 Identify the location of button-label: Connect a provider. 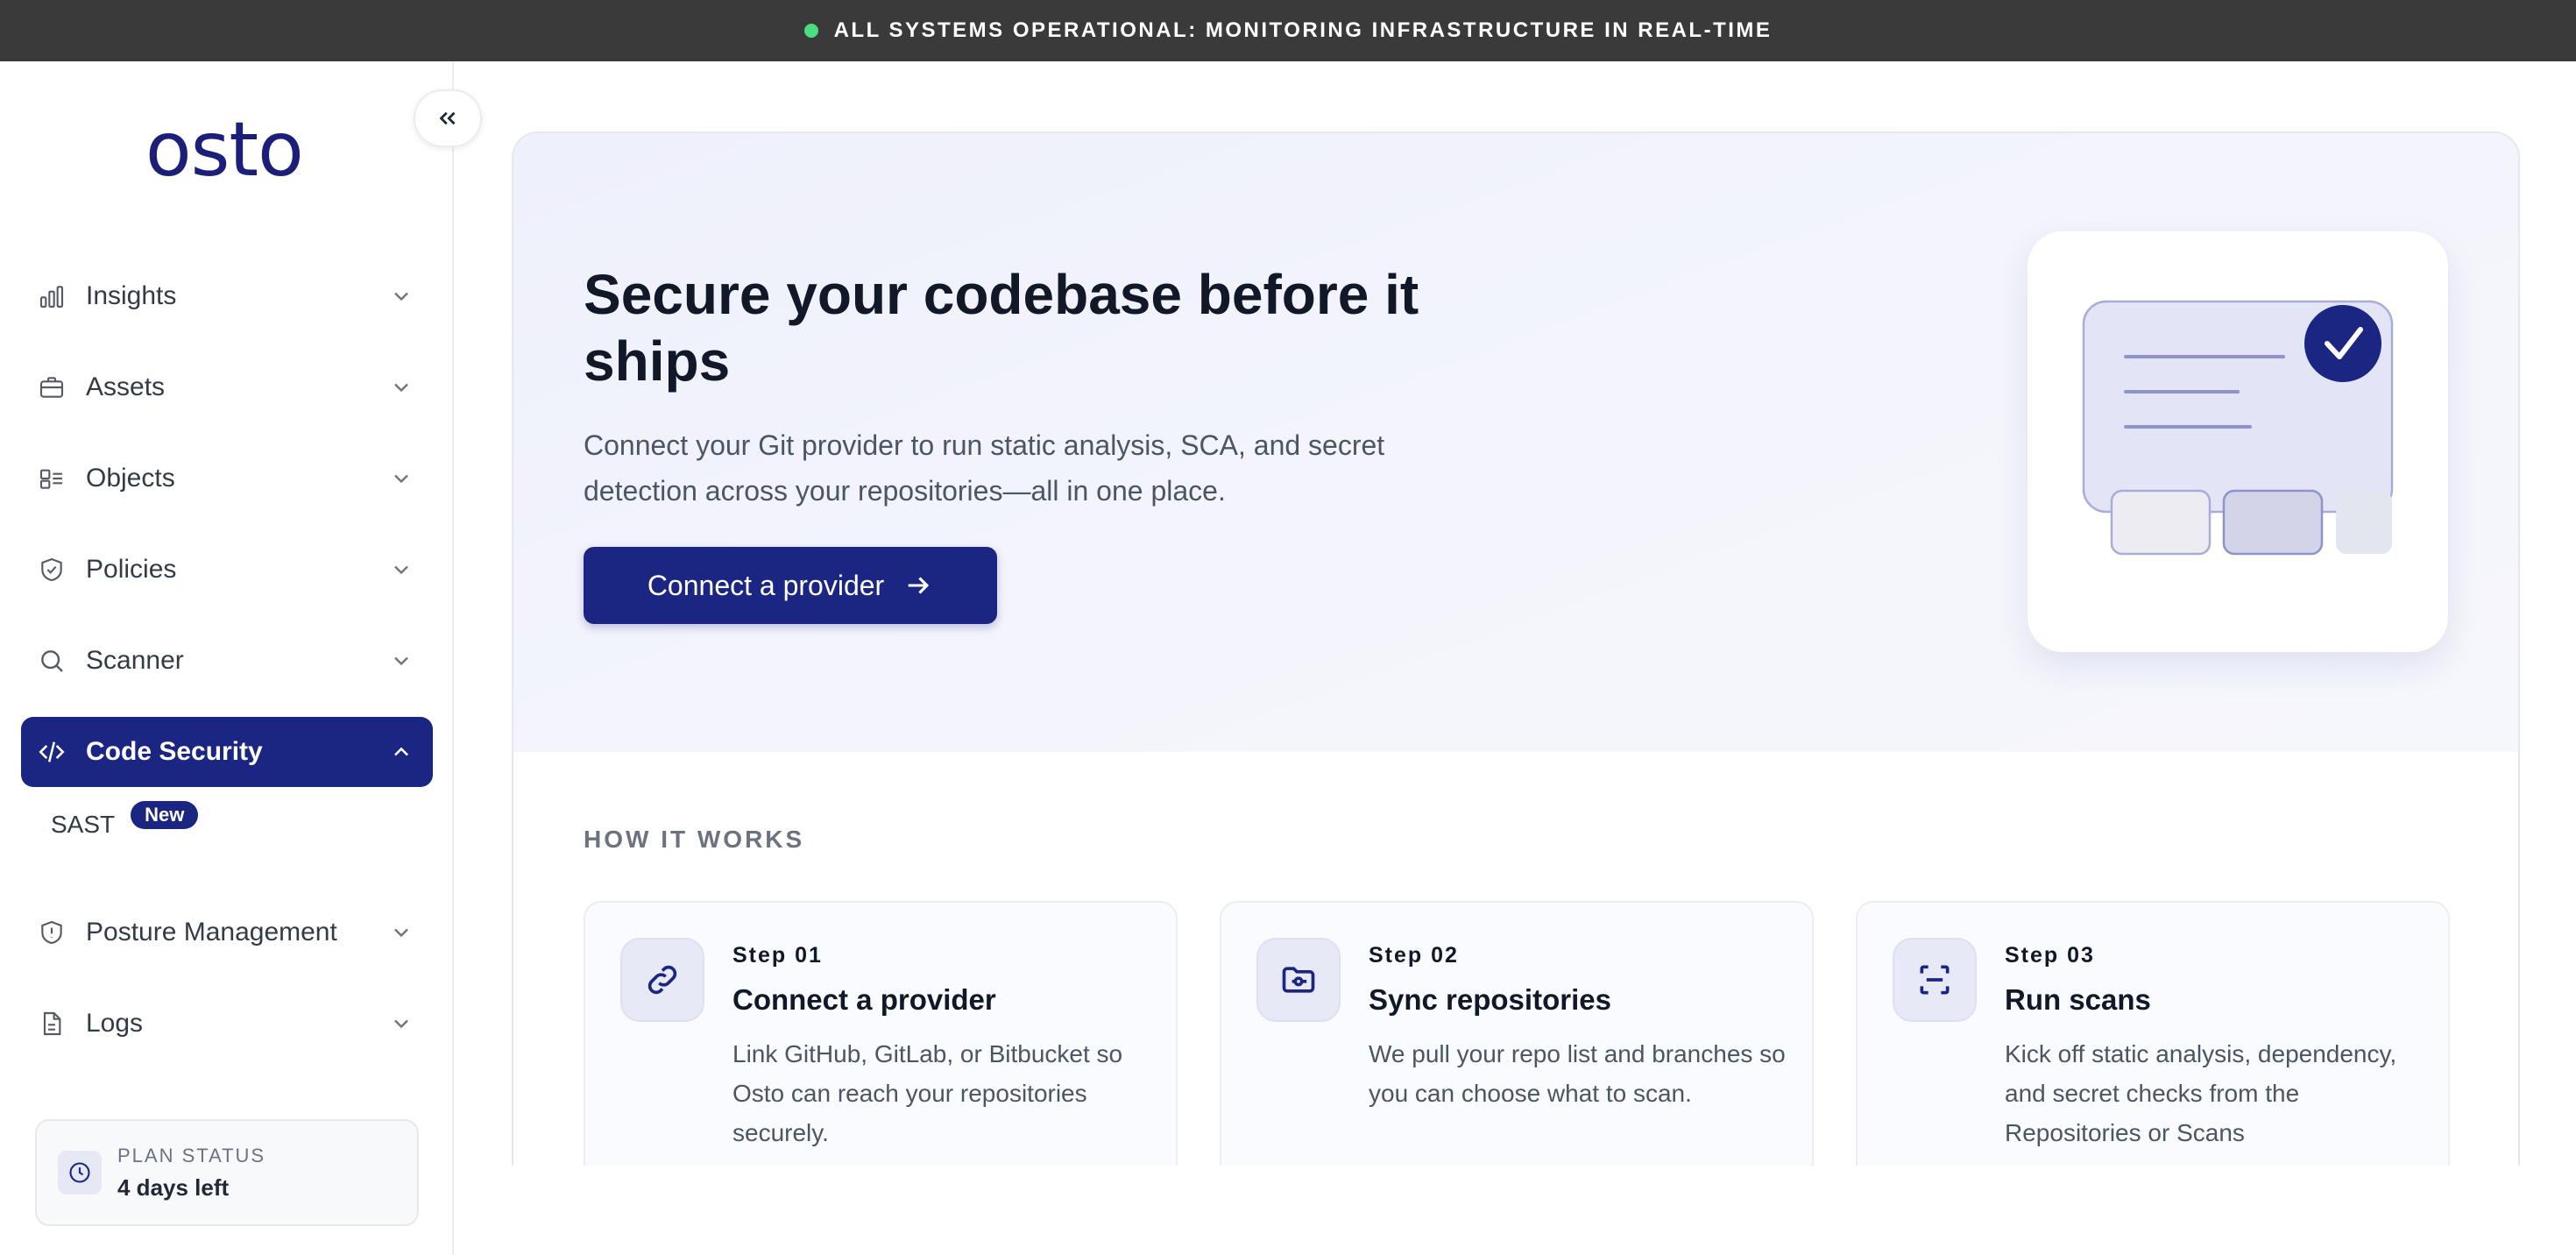
(766, 585).